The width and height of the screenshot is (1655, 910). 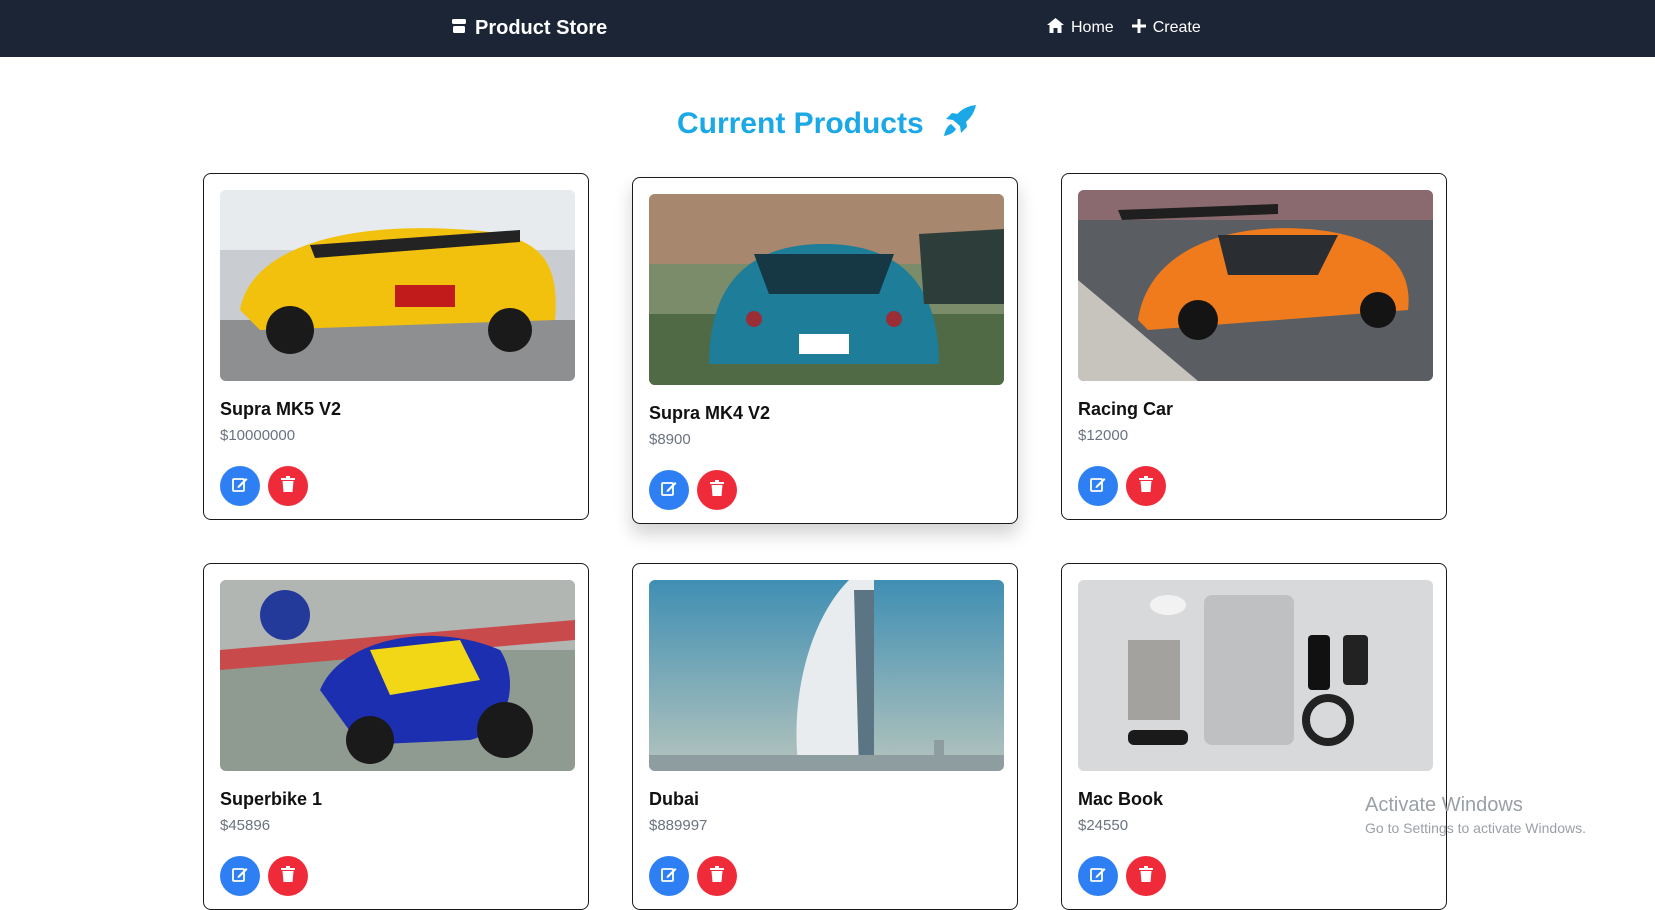 What do you see at coordinates (1126, 409) in the screenshot?
I see `product-name: Racing Car` at bounding box center [1126, 409].